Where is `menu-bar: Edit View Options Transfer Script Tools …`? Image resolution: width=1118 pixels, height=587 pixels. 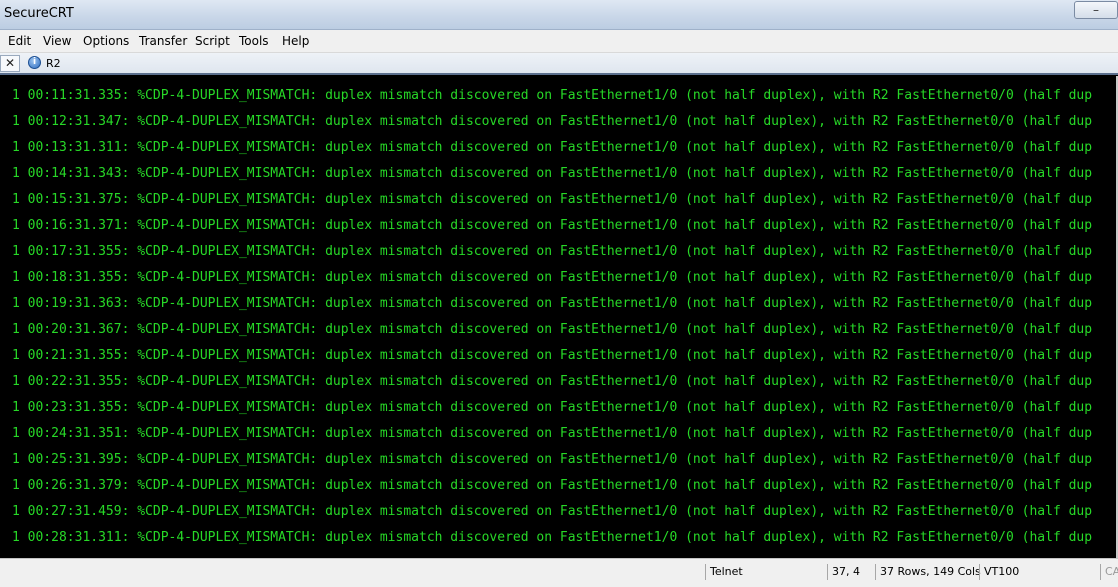
menu-bar: Edit View Options Transfer Script Tools … is located at coordinates (559, 41).